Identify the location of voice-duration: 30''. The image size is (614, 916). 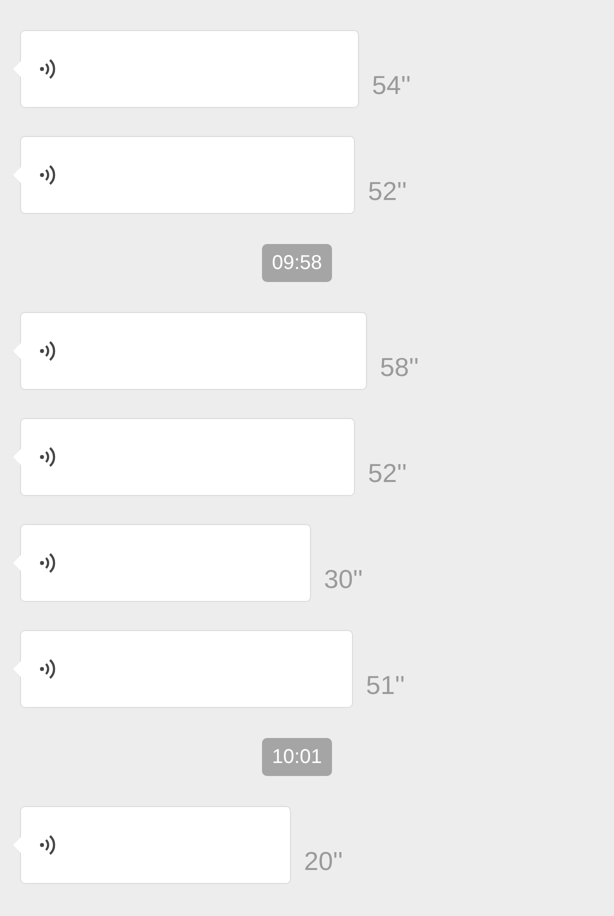
(343, 579).